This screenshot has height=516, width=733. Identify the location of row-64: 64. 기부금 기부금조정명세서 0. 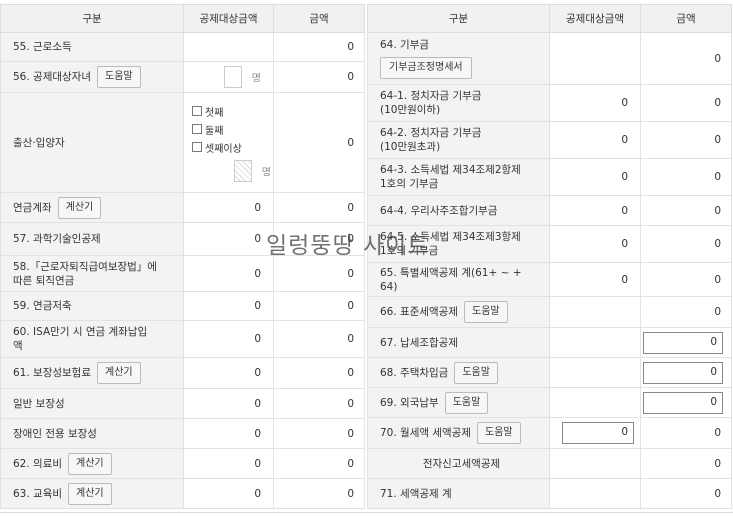
(549, 58).